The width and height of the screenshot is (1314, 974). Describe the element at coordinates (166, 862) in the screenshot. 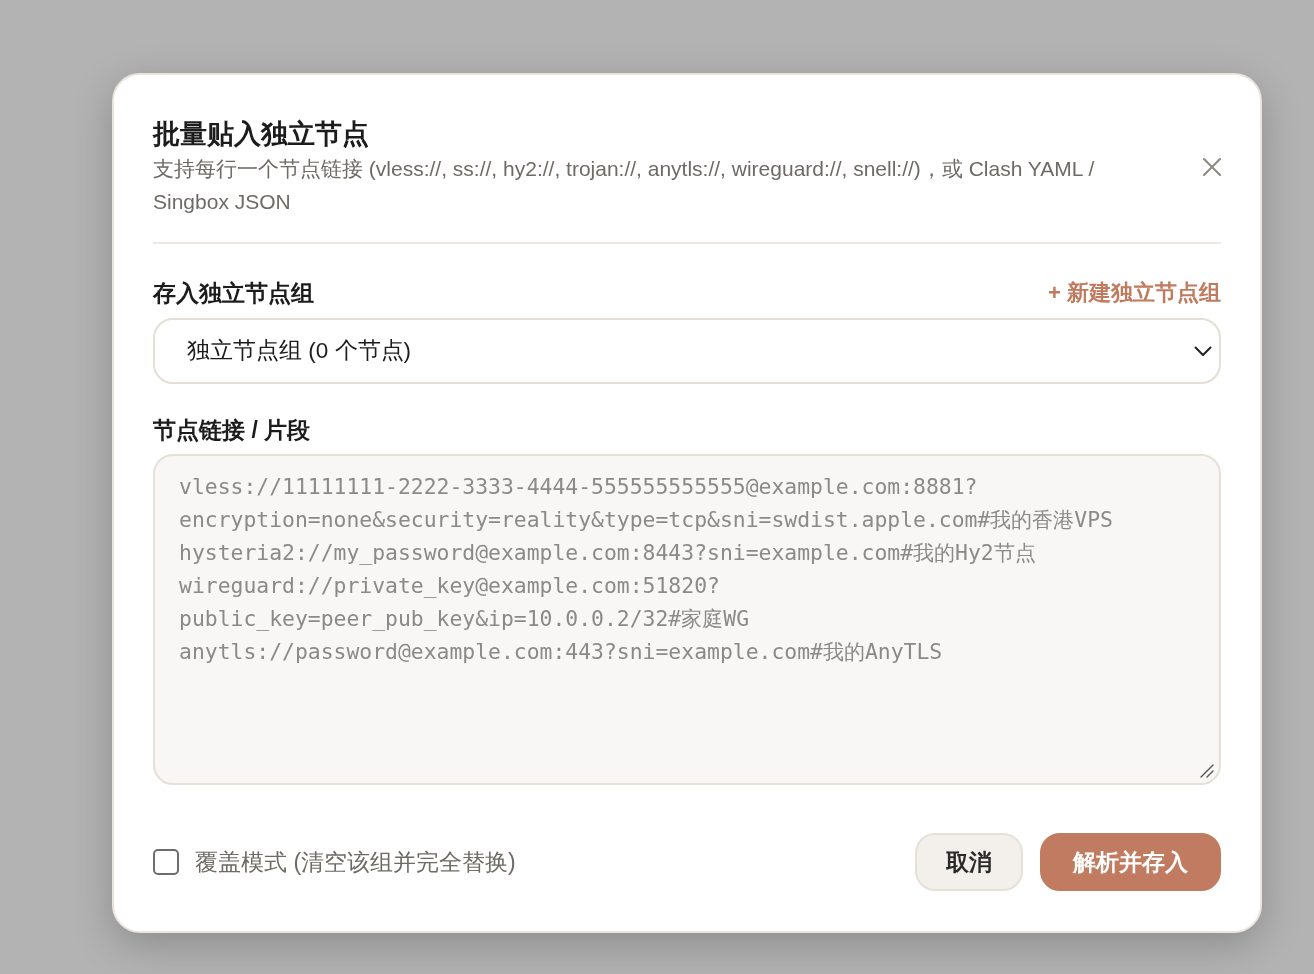

I see `checkbox` at that location.